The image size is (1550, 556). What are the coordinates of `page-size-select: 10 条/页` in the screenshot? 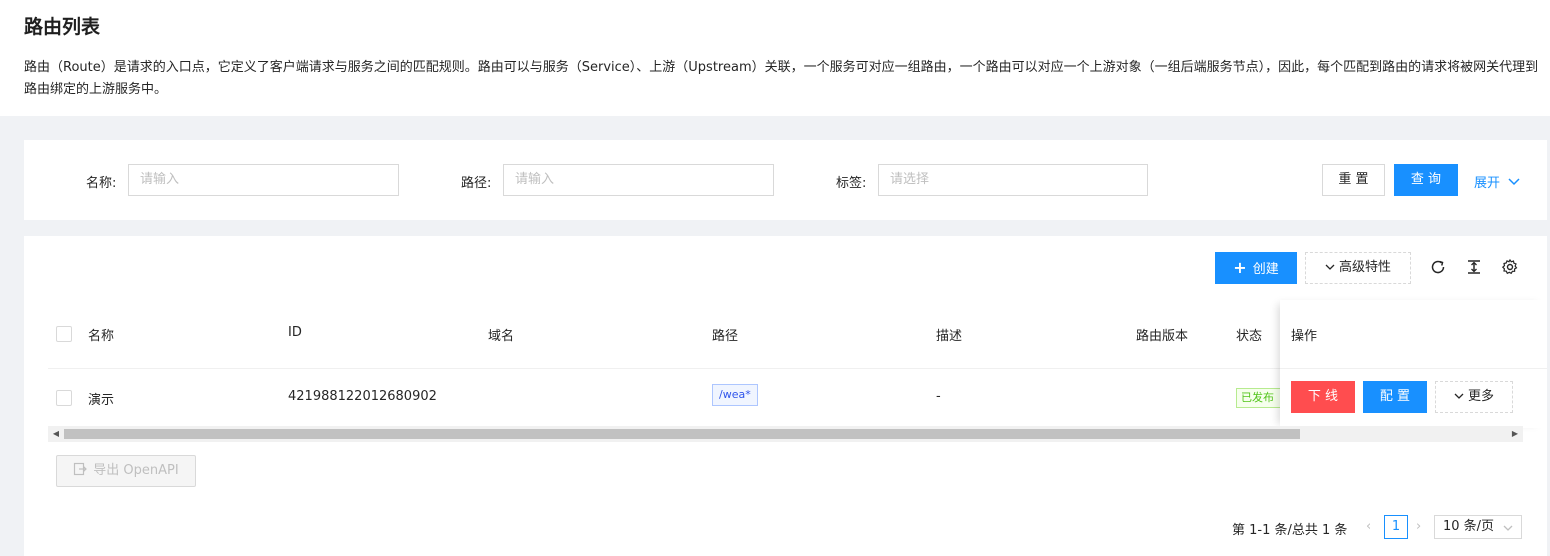 It's located at (1478, 527).